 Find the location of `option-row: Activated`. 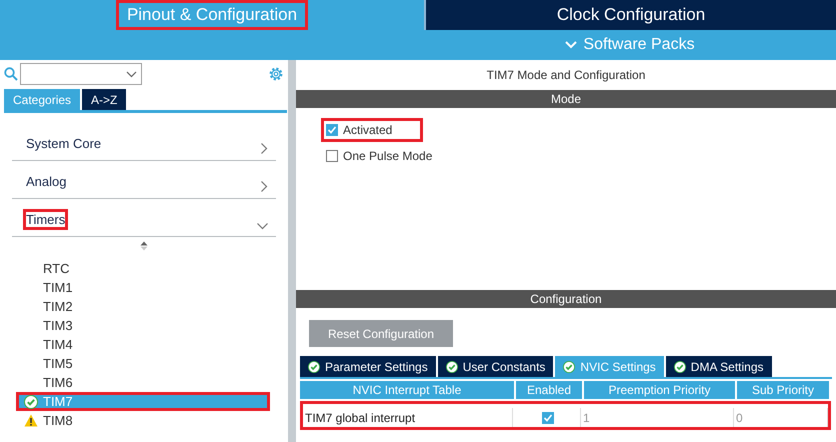

option-row: Activated is located at coordinates (372, 130).